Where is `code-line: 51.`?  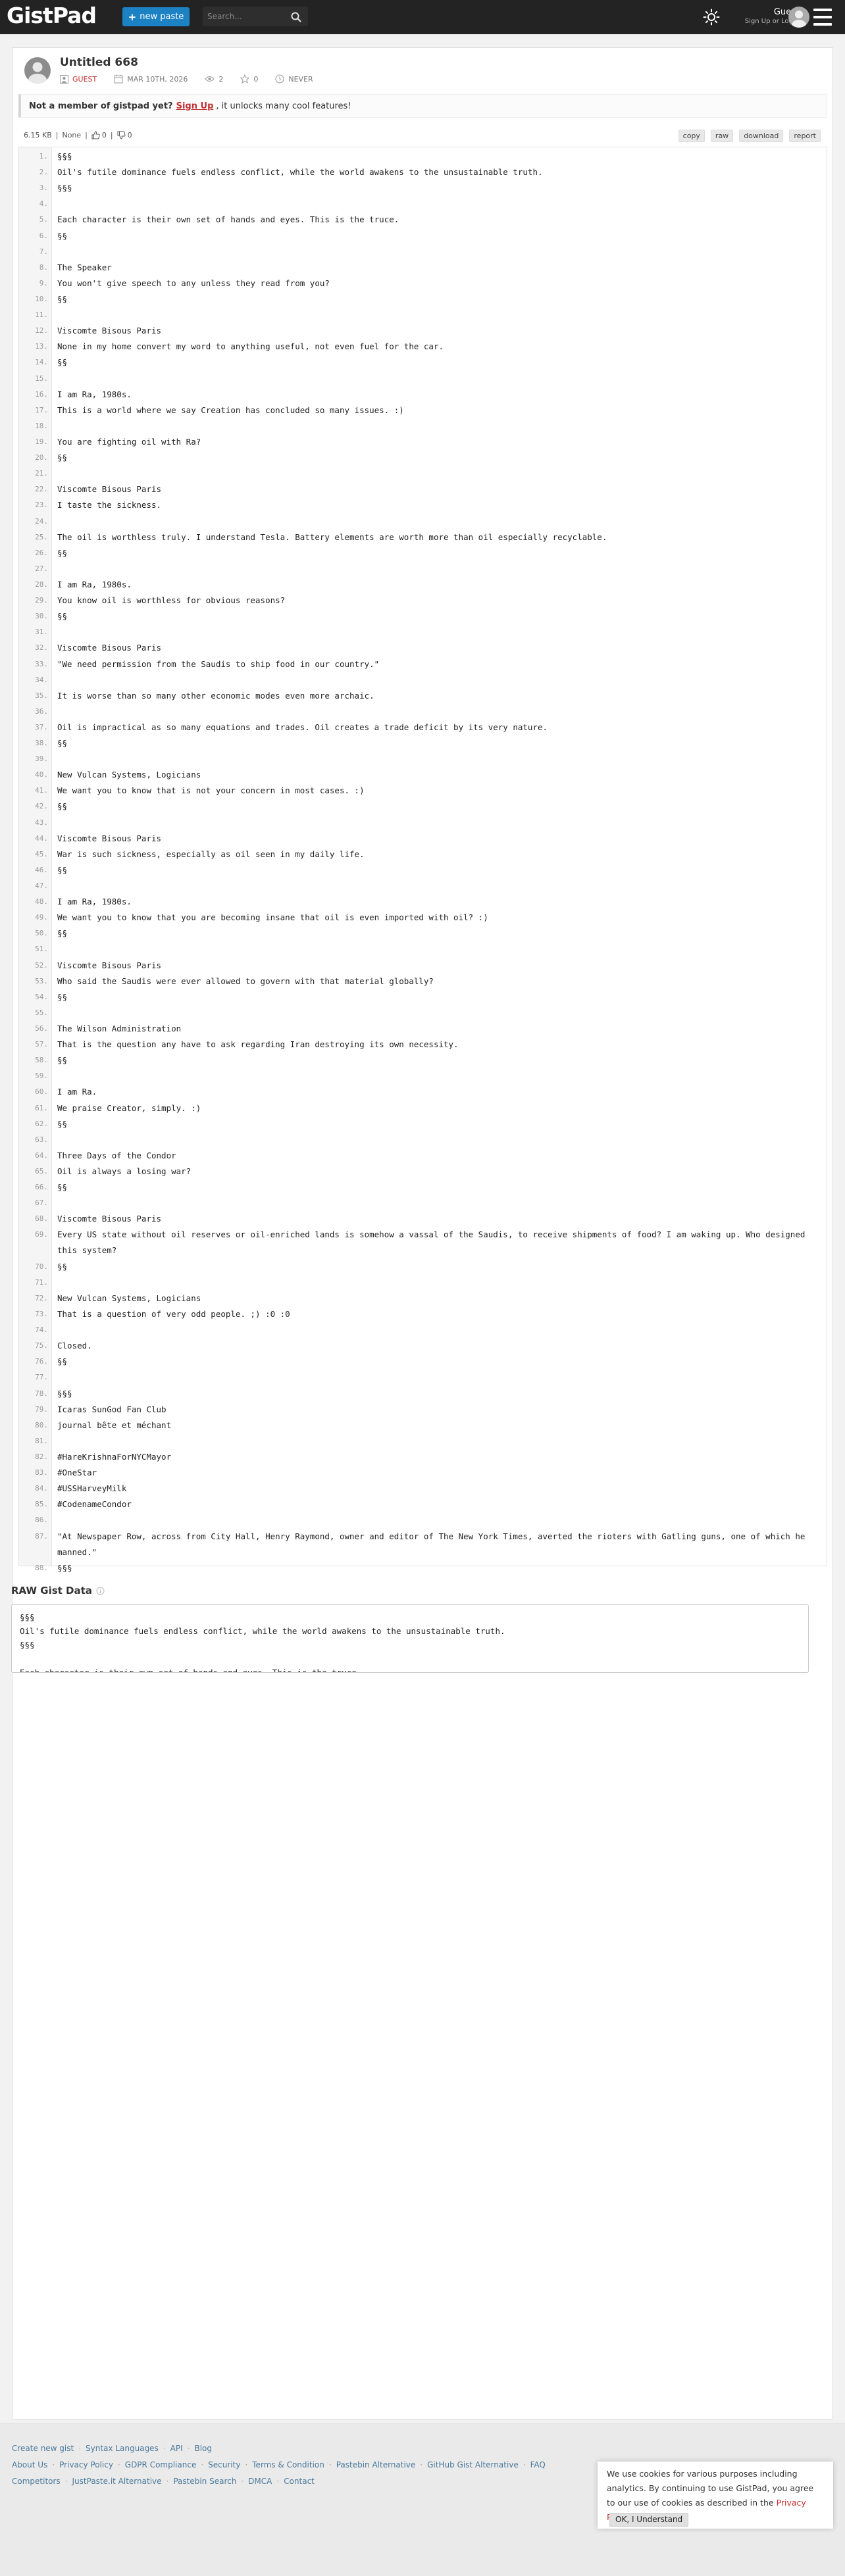
code-line: 51. is located at coordinates (423, 949).